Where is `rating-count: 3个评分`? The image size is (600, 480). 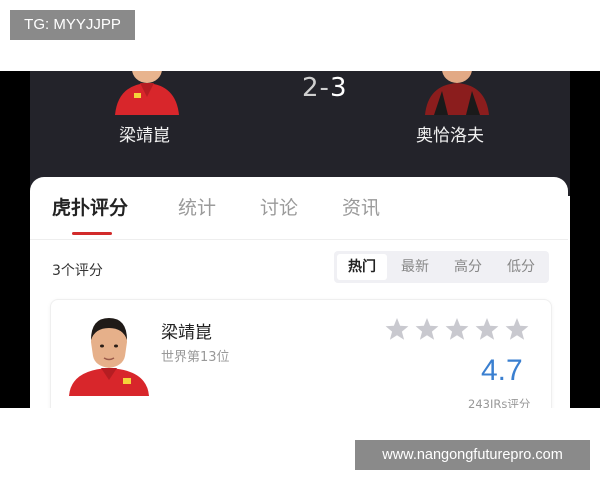 rating-count: 3个评分 is located at coordinates (77, 271).